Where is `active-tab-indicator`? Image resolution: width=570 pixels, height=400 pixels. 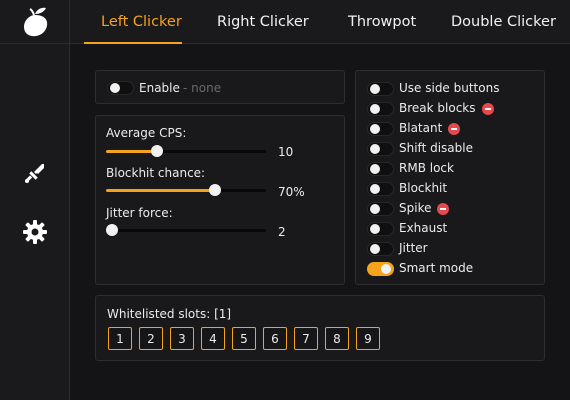
active-tab-indicator is located at coordinates (133, 43).